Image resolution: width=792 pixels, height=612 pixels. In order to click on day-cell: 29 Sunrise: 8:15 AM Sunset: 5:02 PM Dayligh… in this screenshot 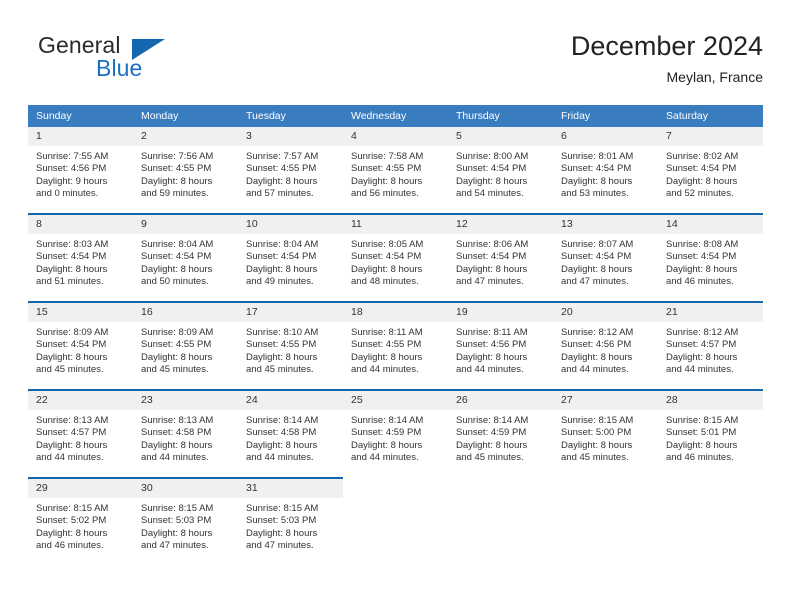, I will do `click(80, 521)`.